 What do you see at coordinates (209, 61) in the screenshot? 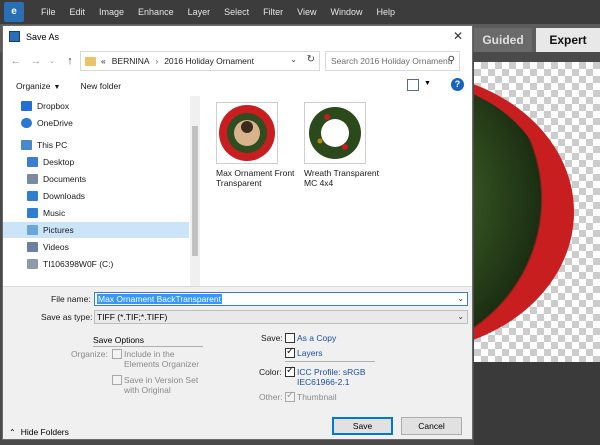
I see `breadcrumb-holiday-ornament: 2016 Holiday Ornament` at bounding box center [209, 61].